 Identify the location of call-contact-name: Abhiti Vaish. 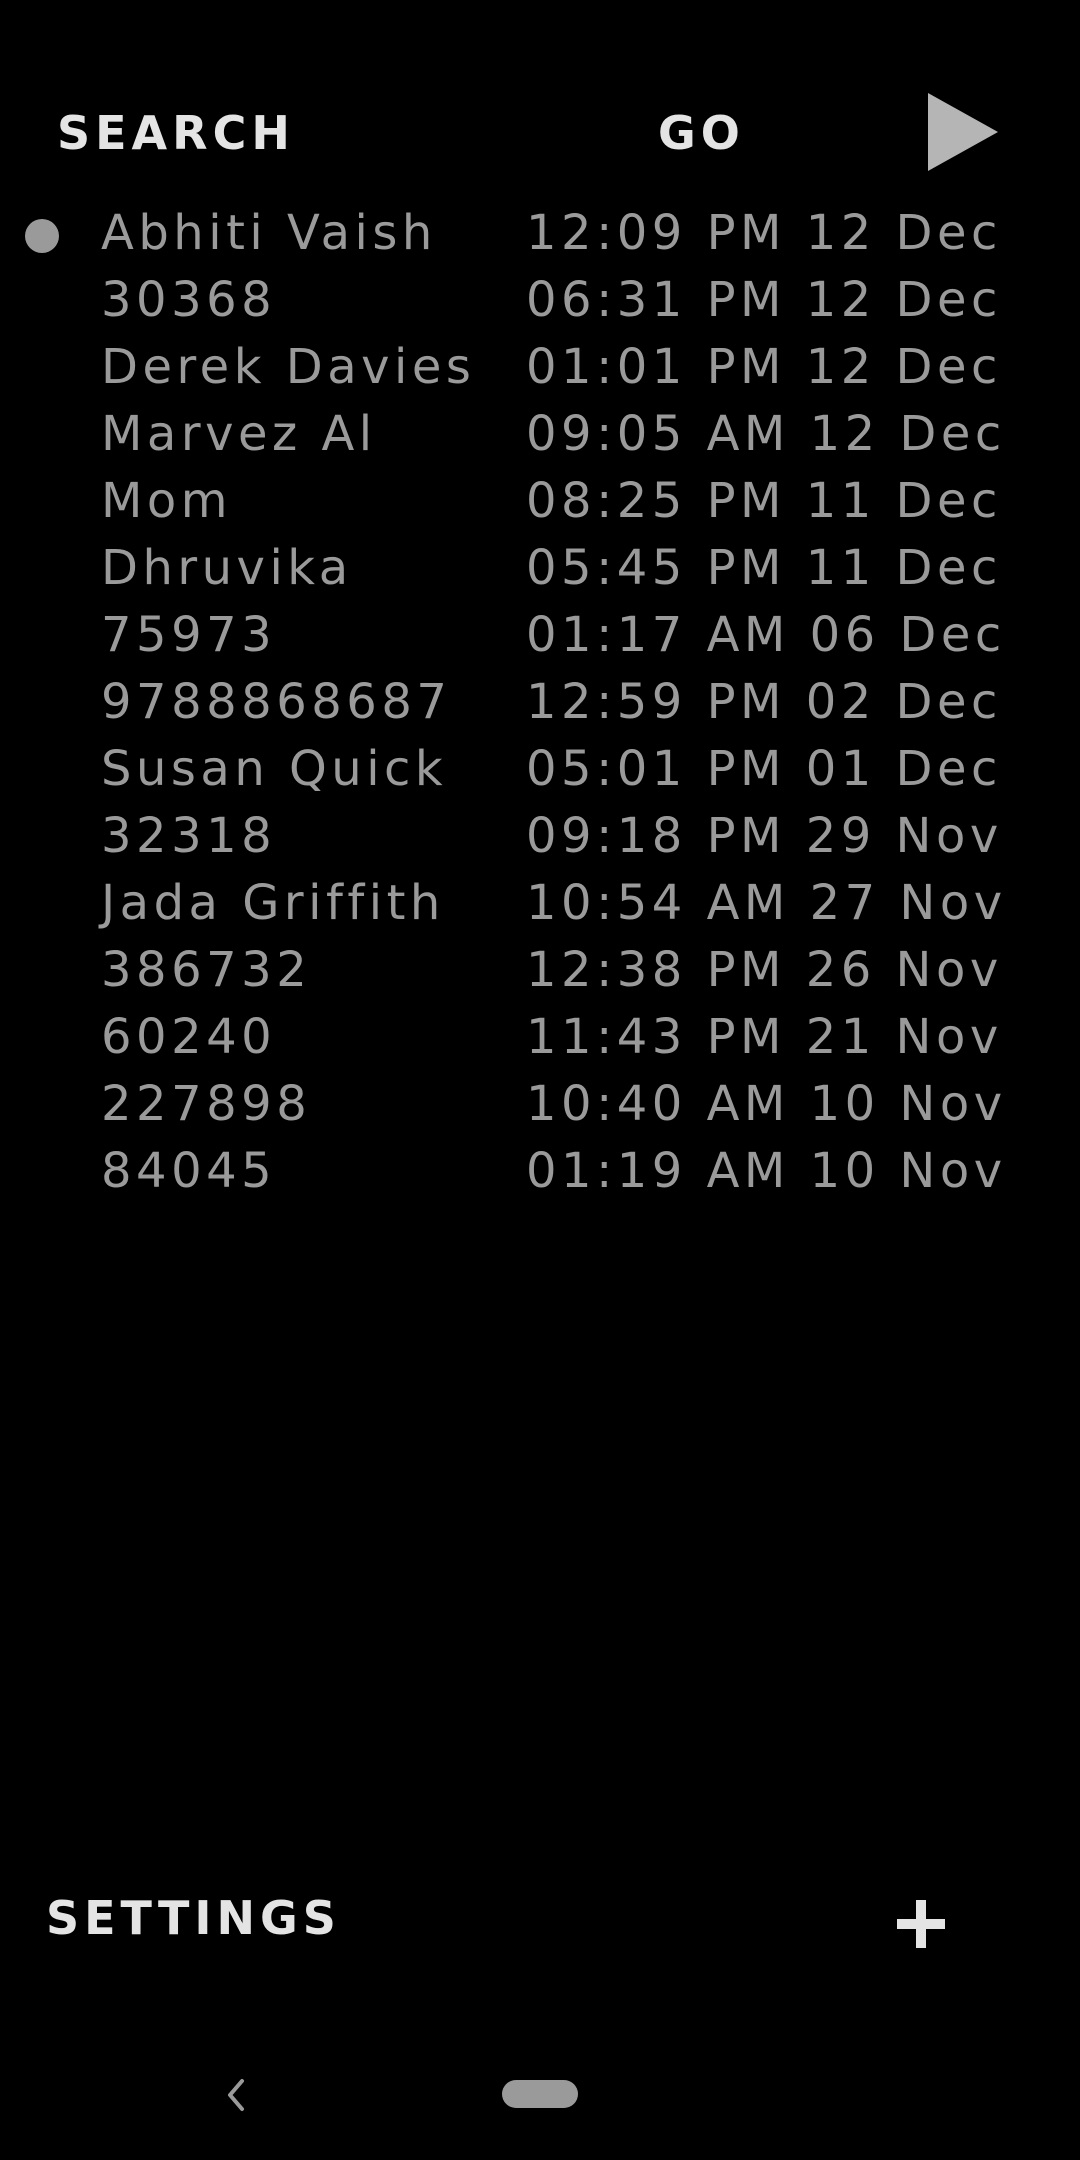
(269, 233).